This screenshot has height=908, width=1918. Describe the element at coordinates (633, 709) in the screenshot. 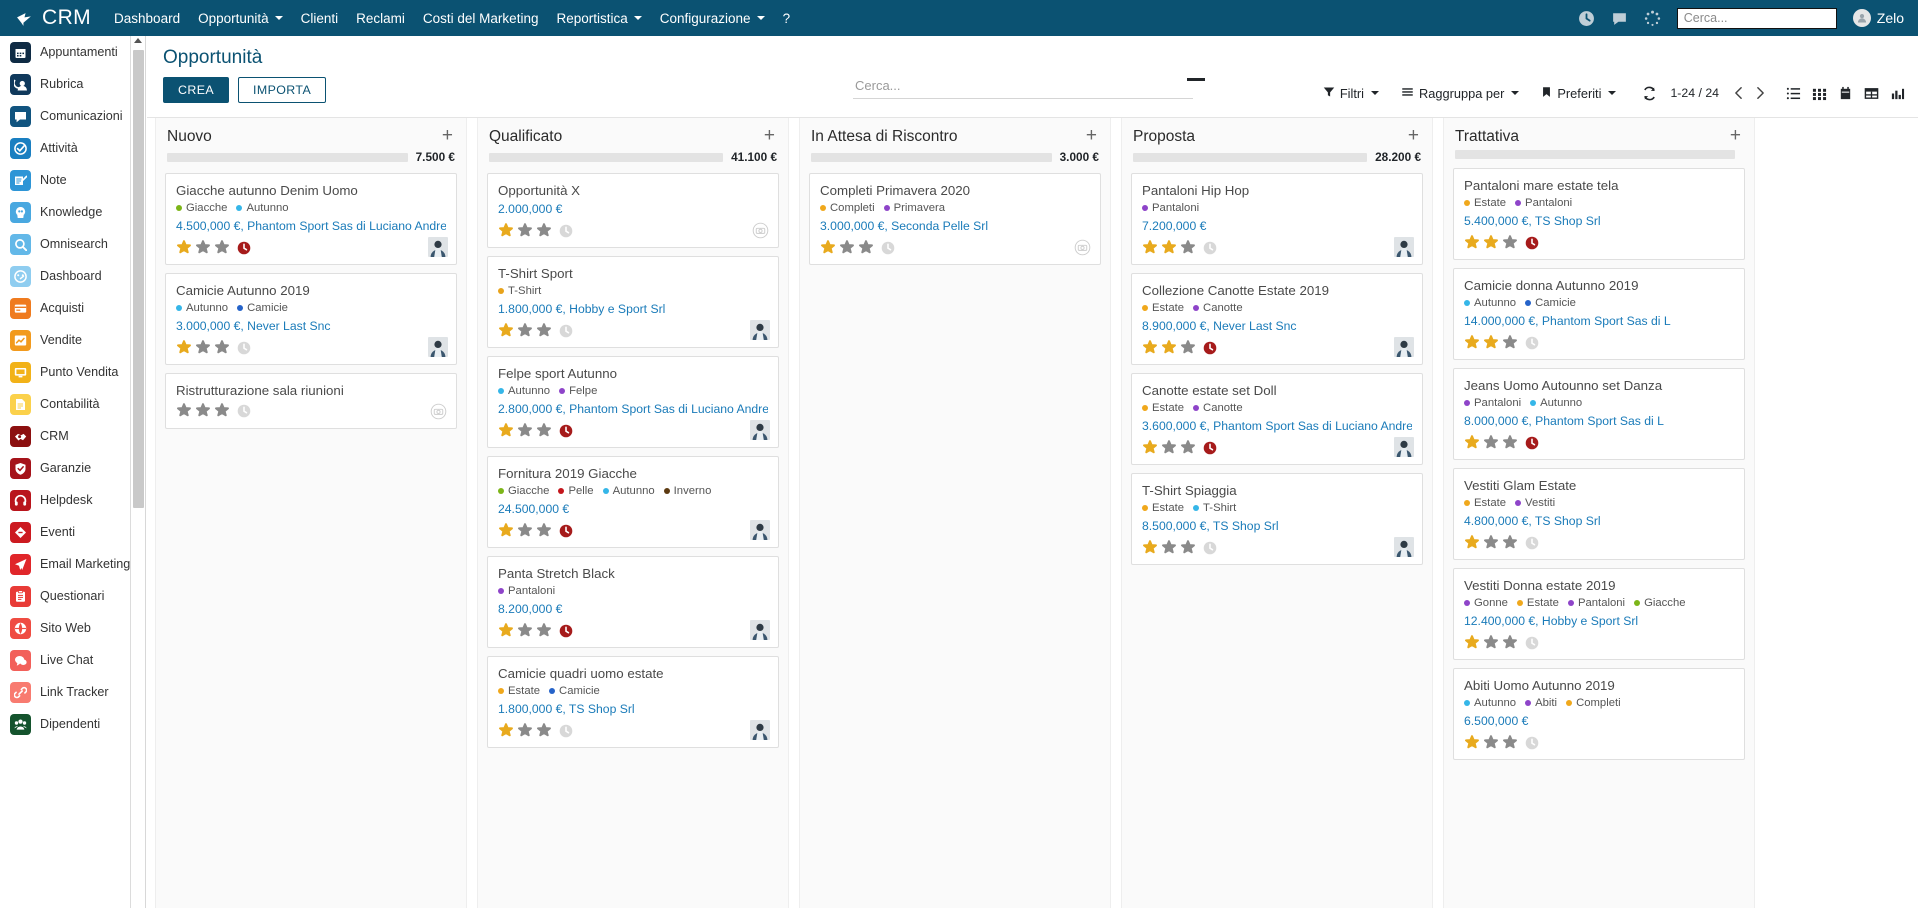

I see `card-amount-customer: 1.800,000 €, TS Shop Srl` at that location.